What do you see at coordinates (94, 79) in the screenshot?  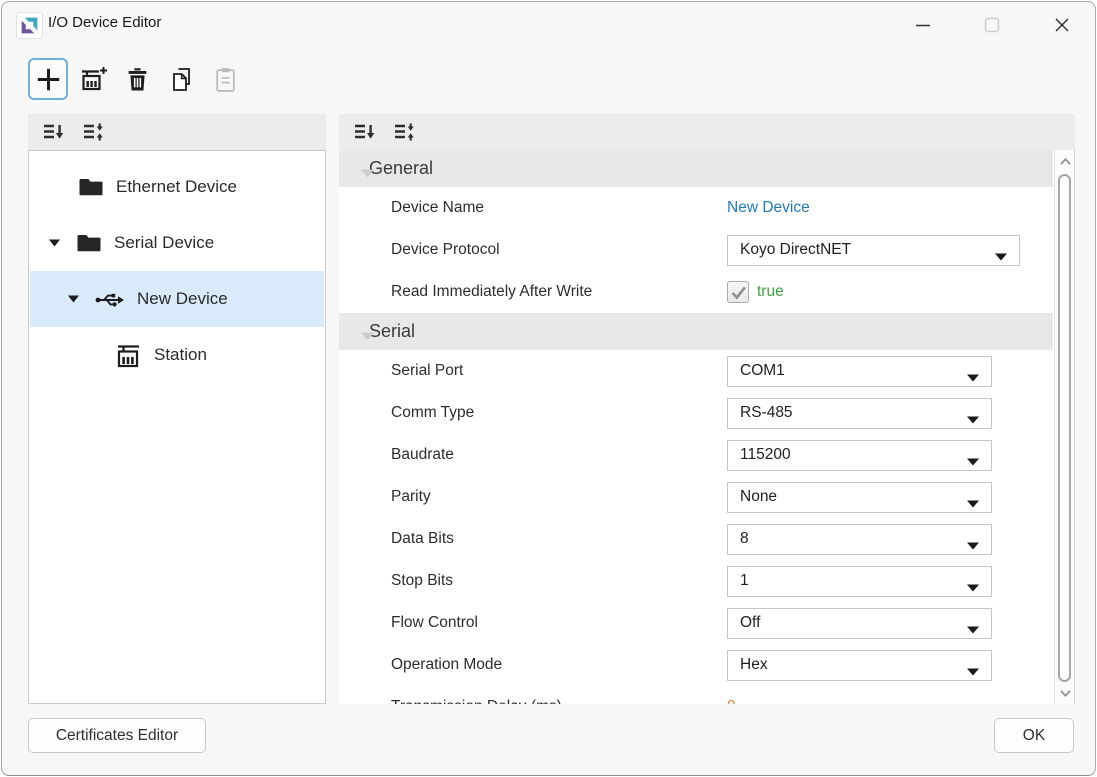 I see `add-station-button` at bounding box center [94, 79].